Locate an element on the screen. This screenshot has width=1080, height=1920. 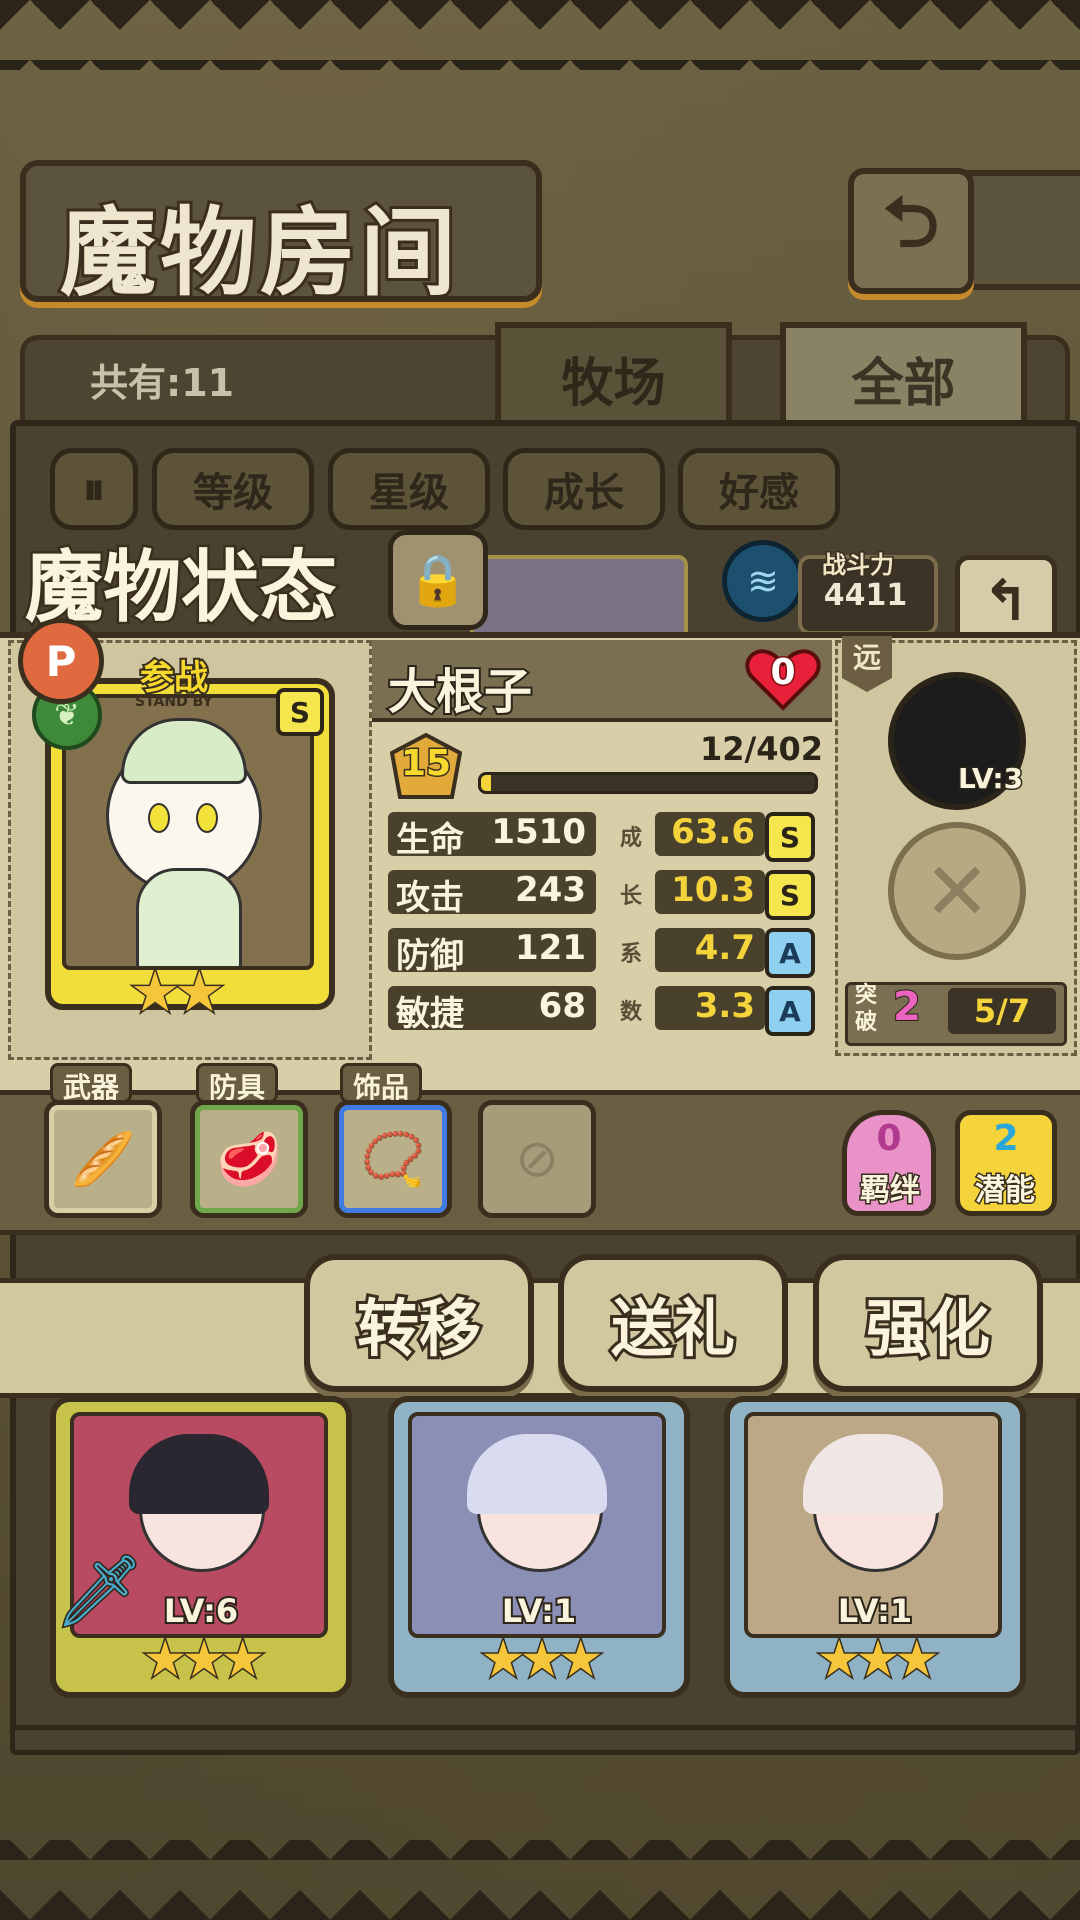
portrait-hat is located at coordinates (184, 751).